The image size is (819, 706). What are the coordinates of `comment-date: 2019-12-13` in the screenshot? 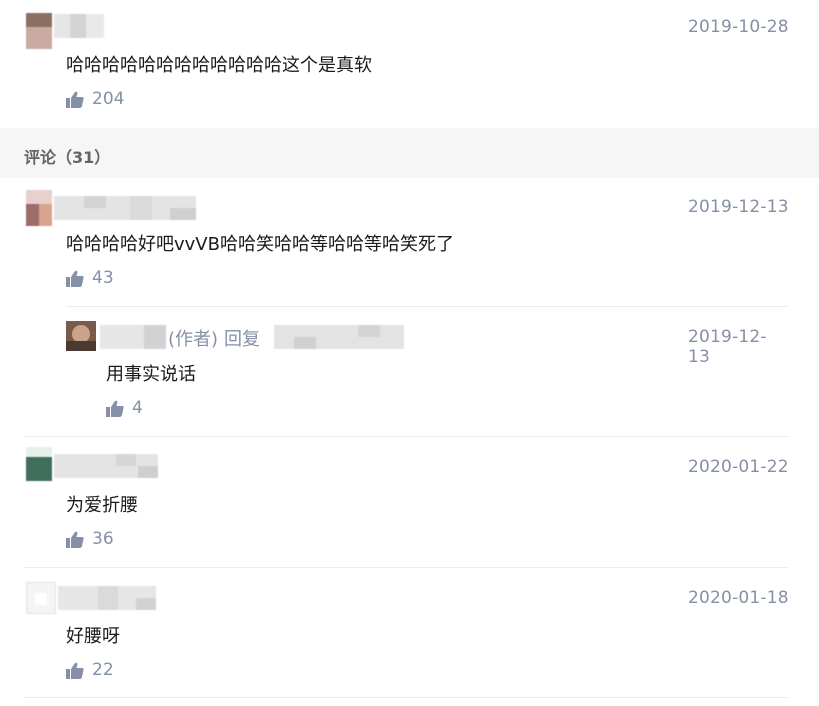 It's located at (738, 207).